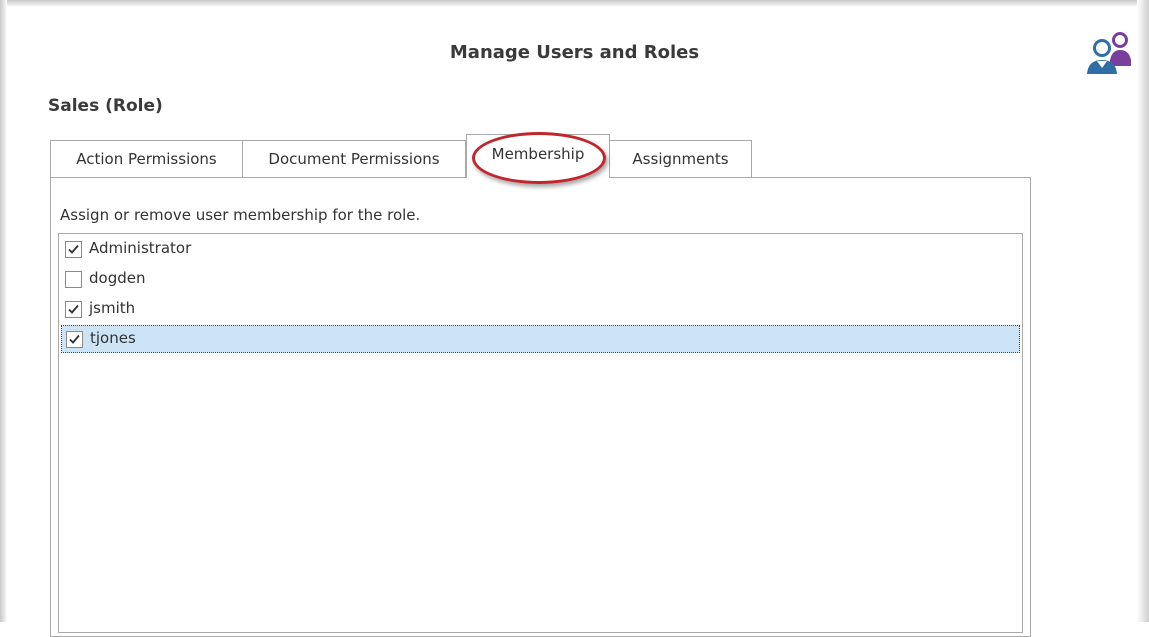 This screenshot has width=1149, height=637. Describe the element at coordinates (539, 158) in the screenshot. I see `membership-tab-highlight` at that location.